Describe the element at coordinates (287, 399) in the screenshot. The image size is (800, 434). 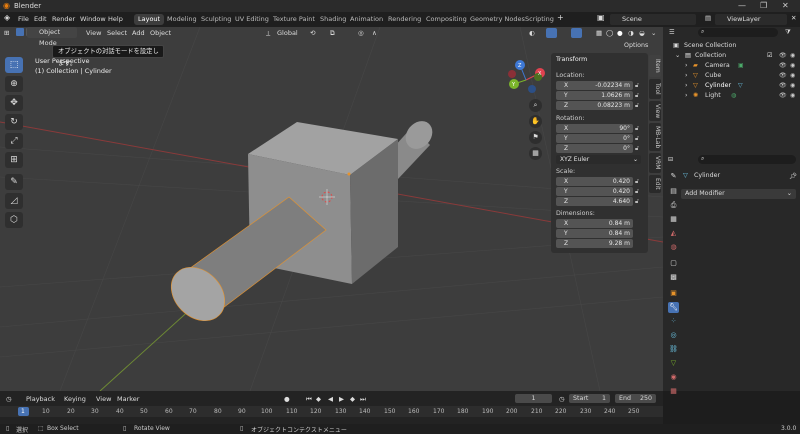
I see `record-icon: ●` at that location.